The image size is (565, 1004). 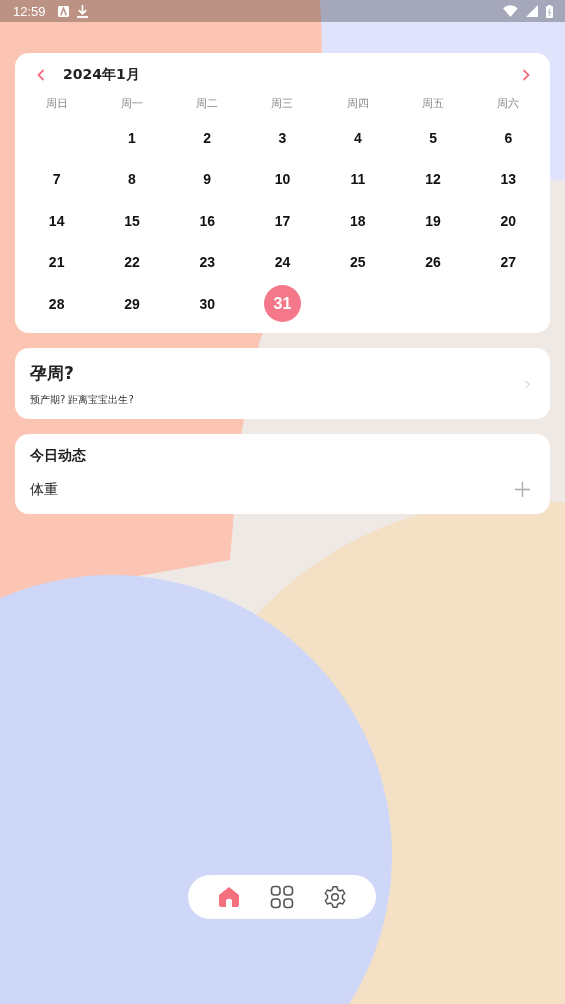 What do you see at coordinates (358, 179) in the screenshot?
I see `calendar-day: 11` at bounding box center [358, 179].